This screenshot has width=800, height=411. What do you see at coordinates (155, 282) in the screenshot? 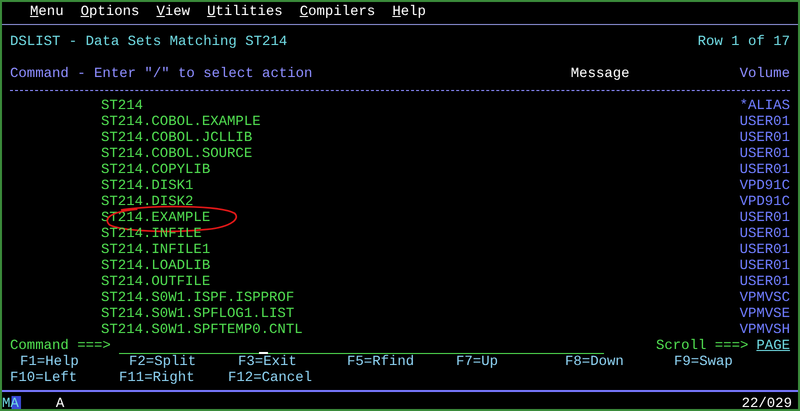
I see `dataset-name: ST214.OUTFILE` at bounding box center [155, 282].